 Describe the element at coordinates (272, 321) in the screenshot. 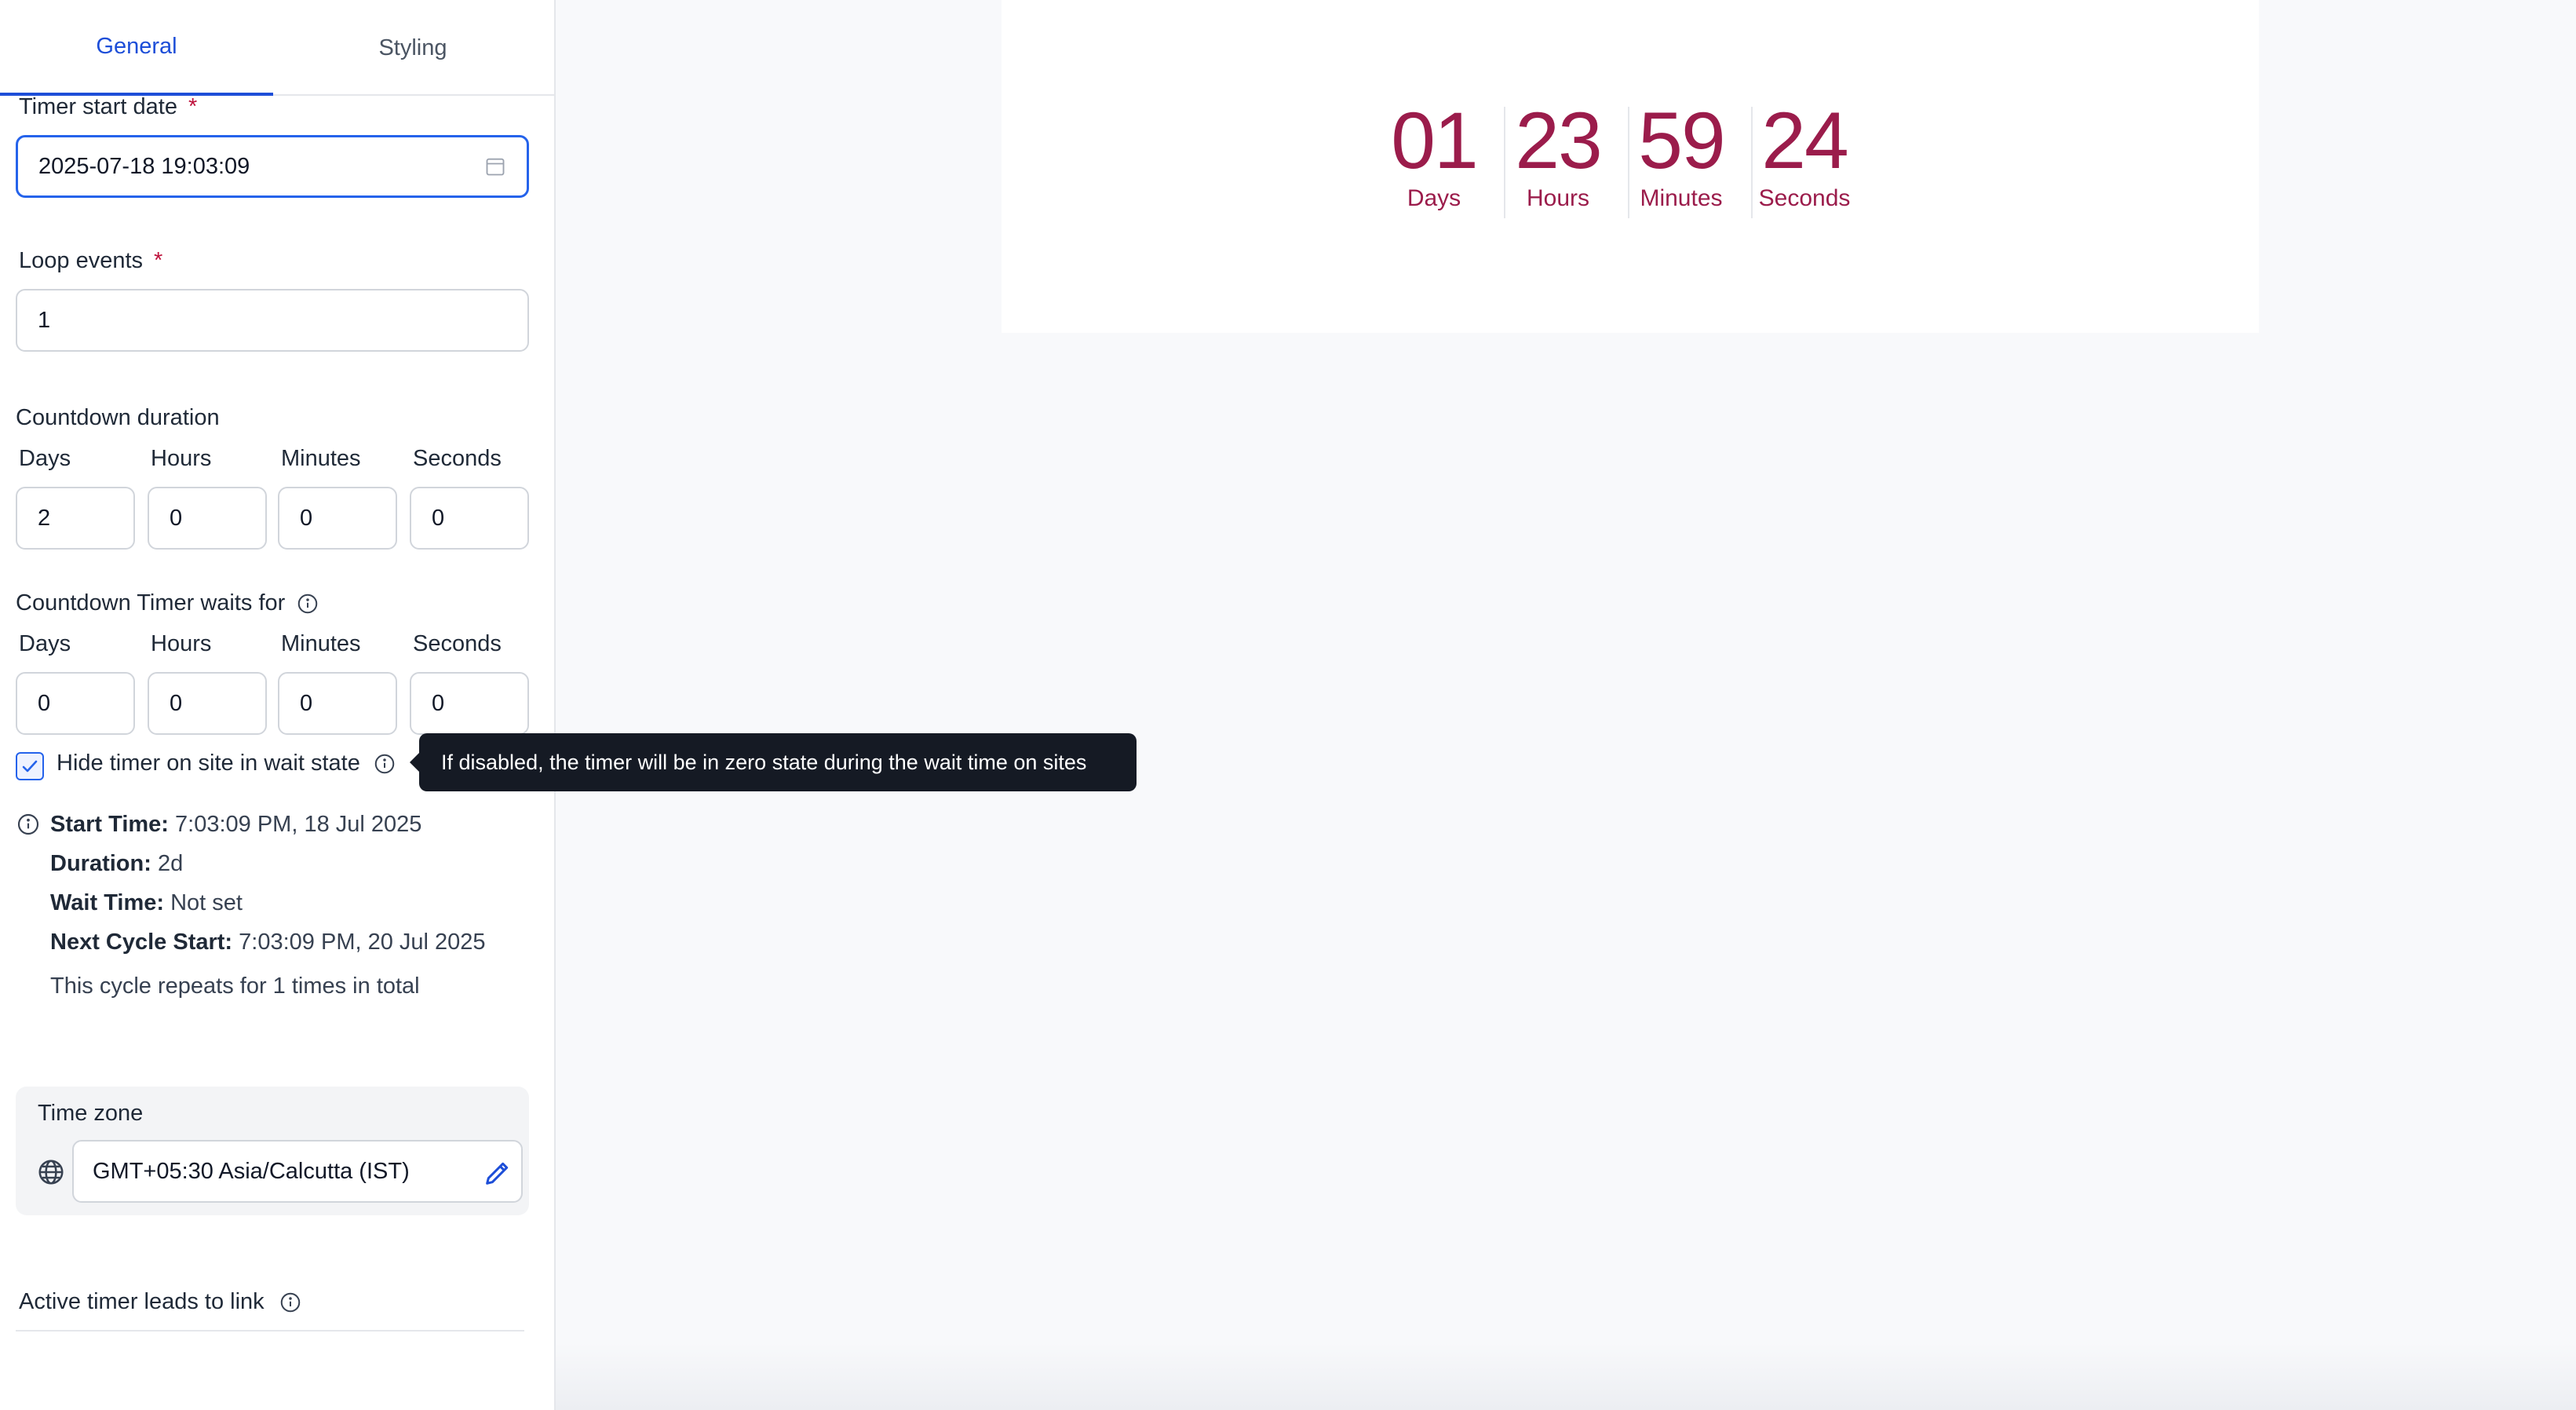

I see `loop-events-input: 1` at that location.